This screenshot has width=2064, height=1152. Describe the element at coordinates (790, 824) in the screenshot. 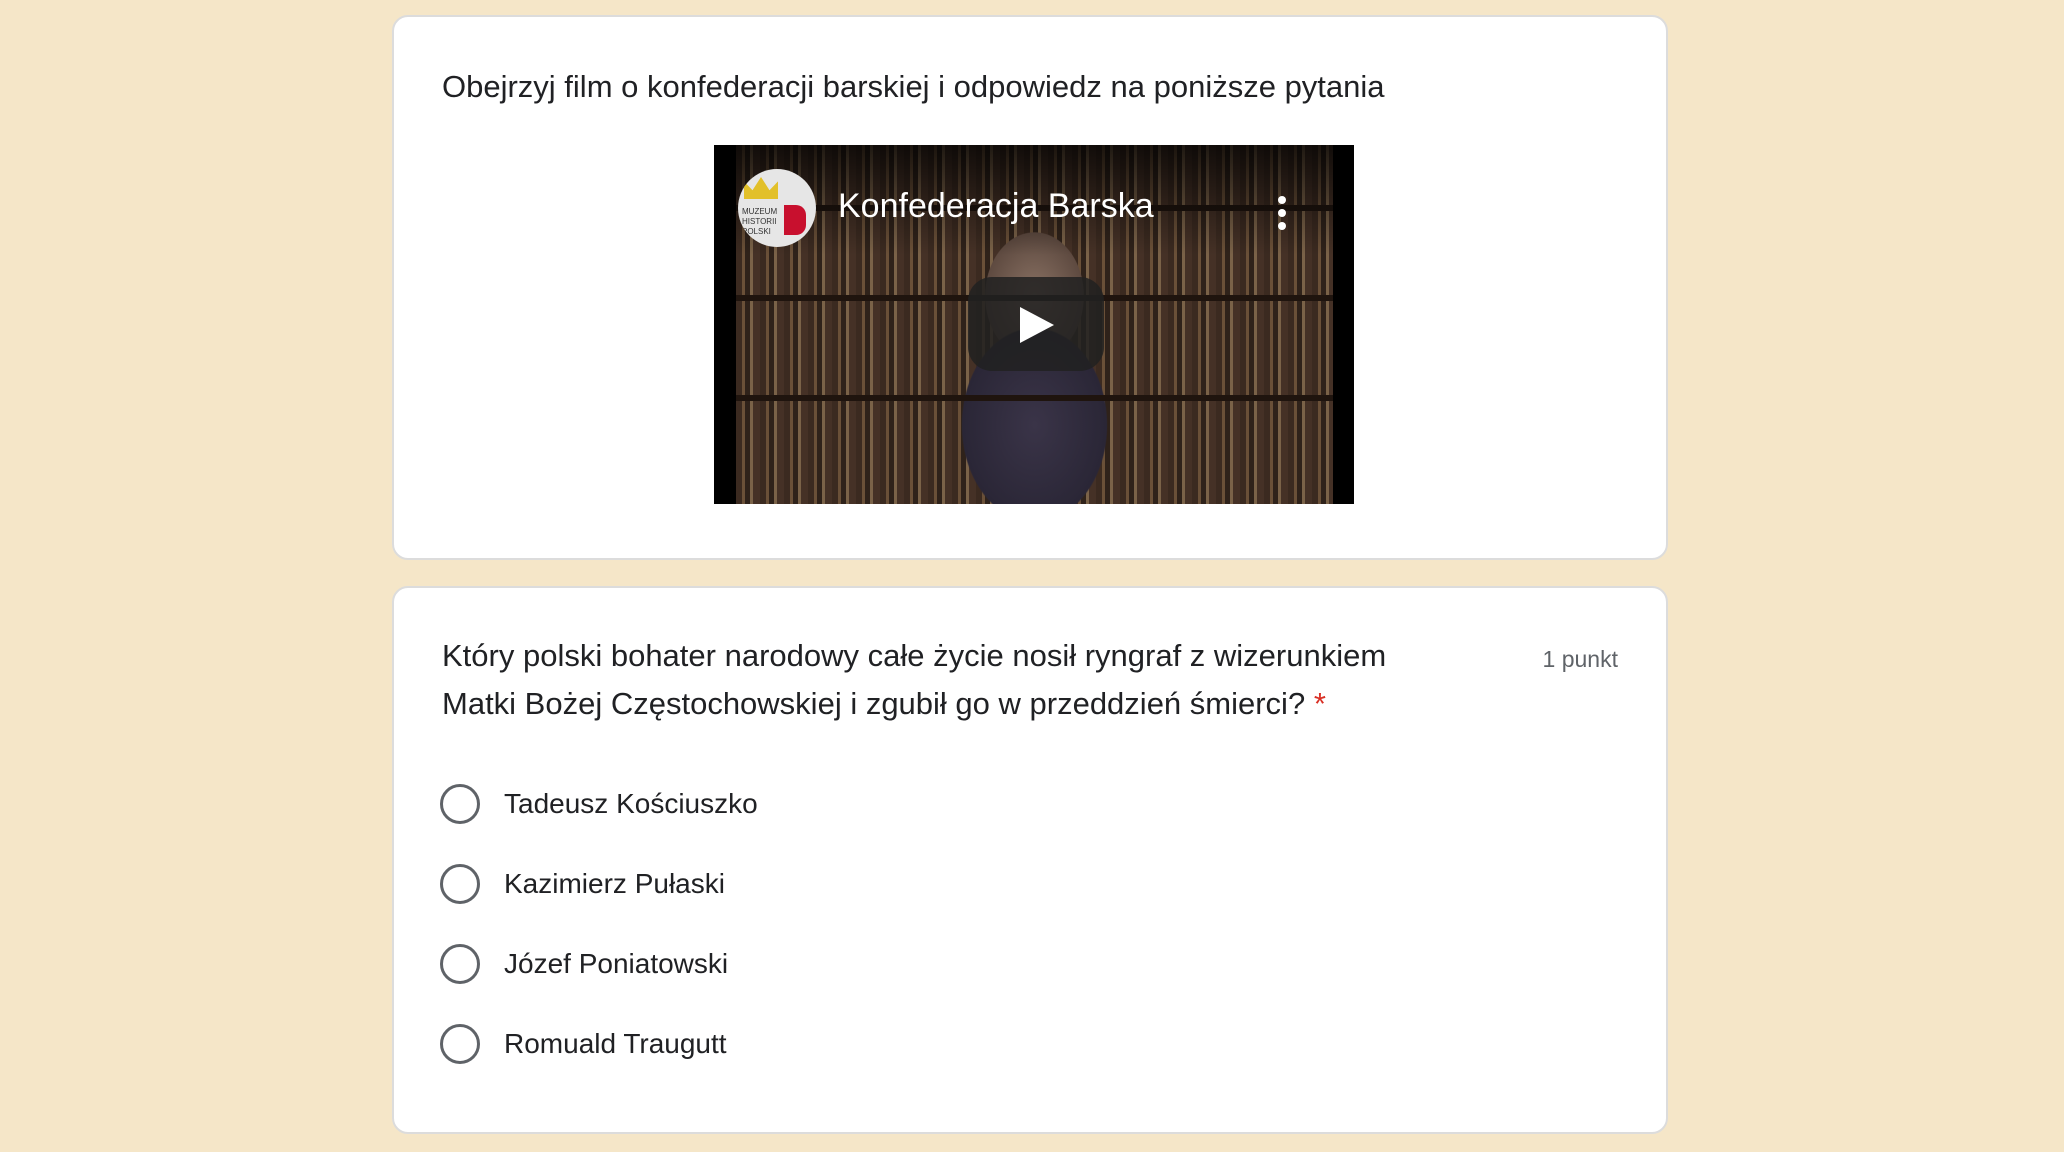

I see `option-item: Tadeusz Kościuszko` at that location.